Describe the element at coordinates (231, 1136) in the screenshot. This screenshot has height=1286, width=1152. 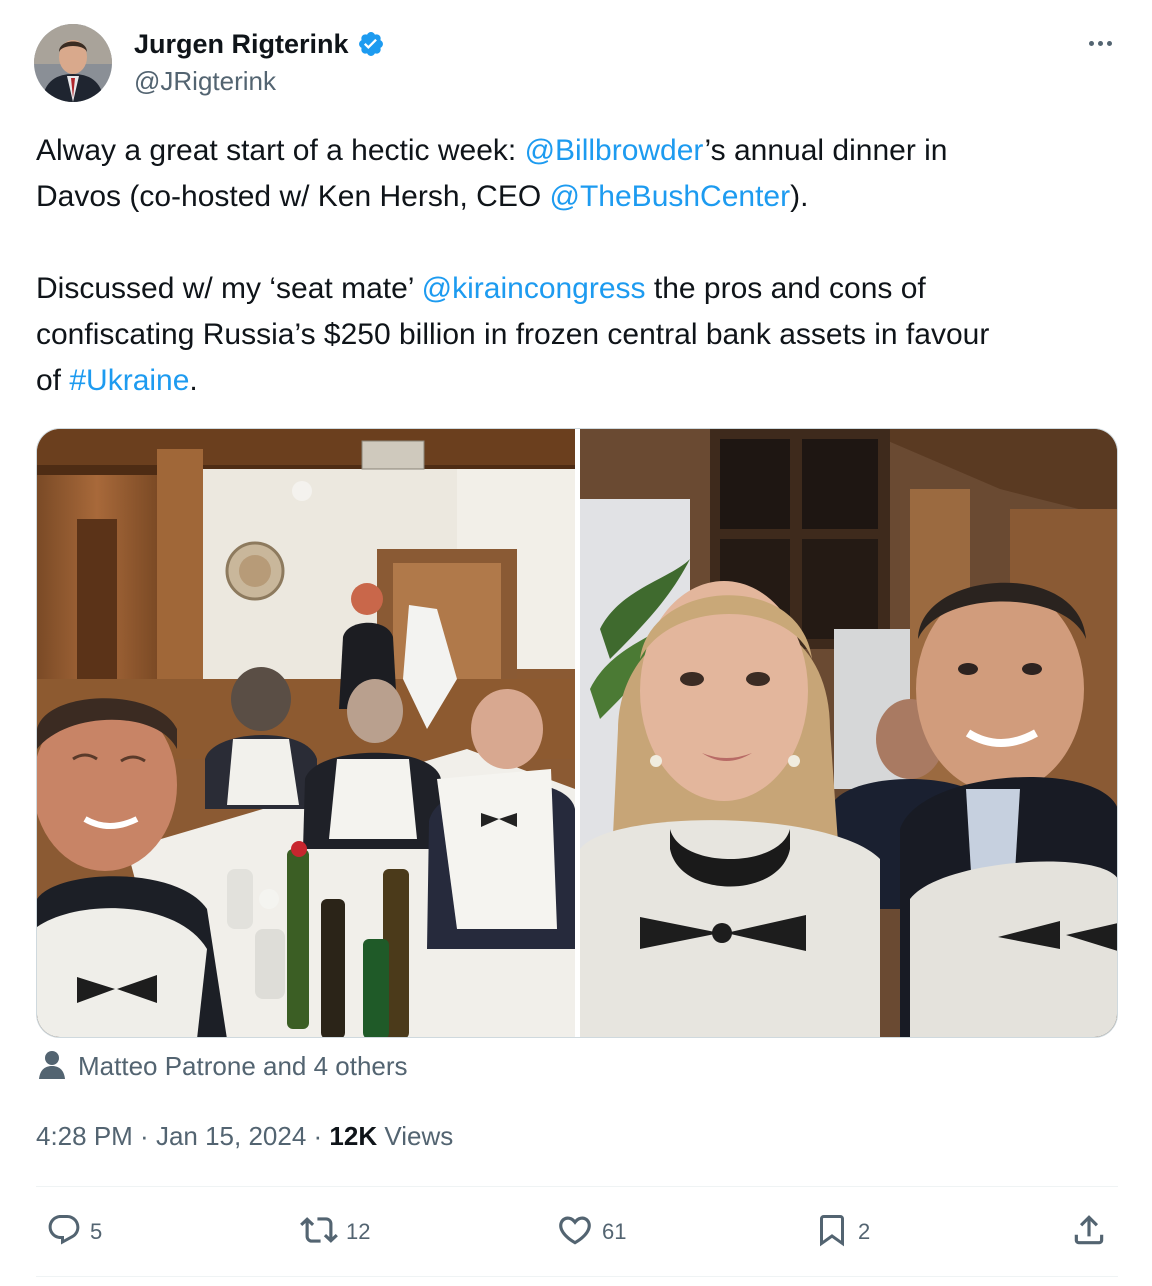
I see `timestamp-date: Jan 15, 2024` at that location.